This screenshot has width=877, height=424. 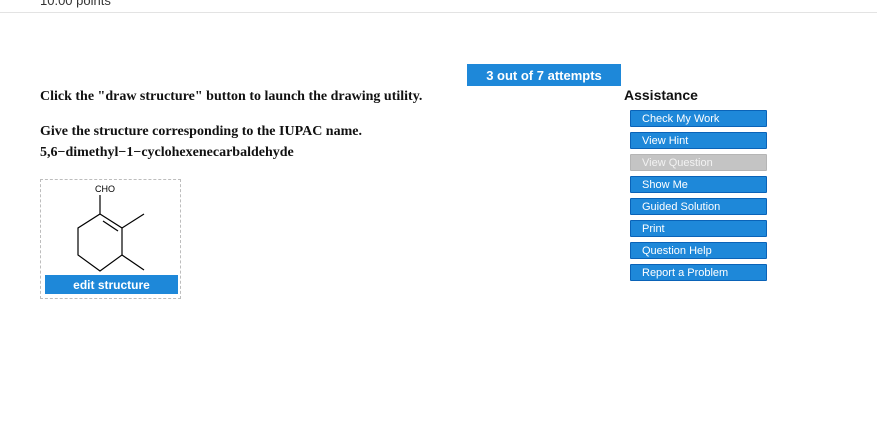 I want to click on view-question-button: View Question, so click(x=698, y=162).